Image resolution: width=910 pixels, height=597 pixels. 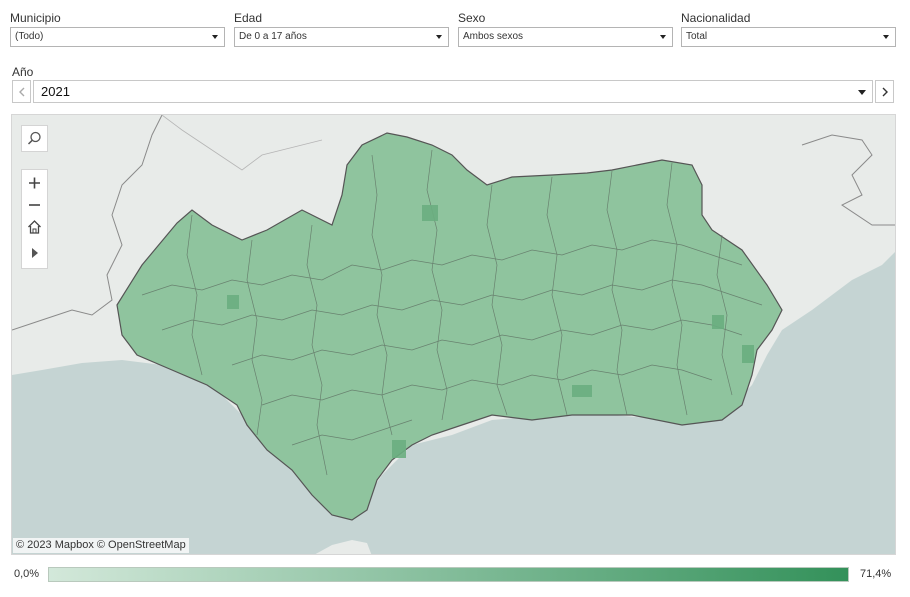 What do you see at coordinates (472, 18) in the screenshot?
I see `filter-sexo-label: Sexo` at bounding box center [472, 18].